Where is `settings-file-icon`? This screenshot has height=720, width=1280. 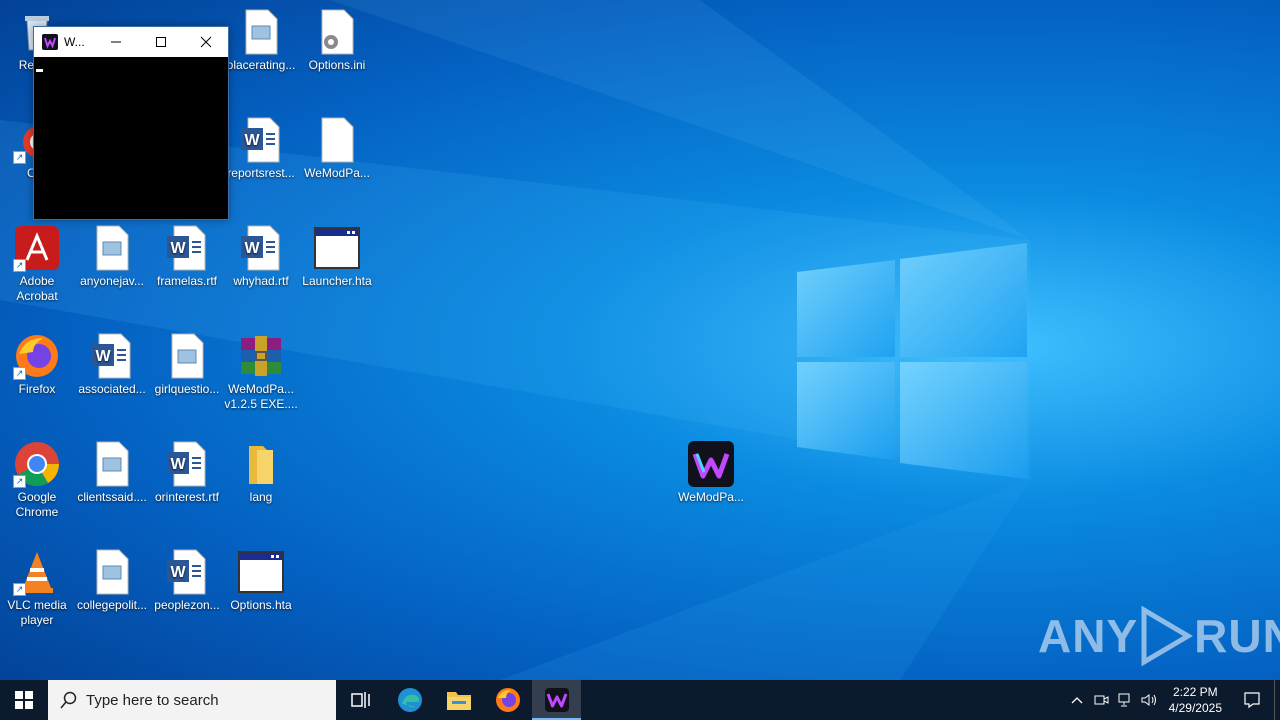
settings-file-icon is located at coordinates (337, 32).